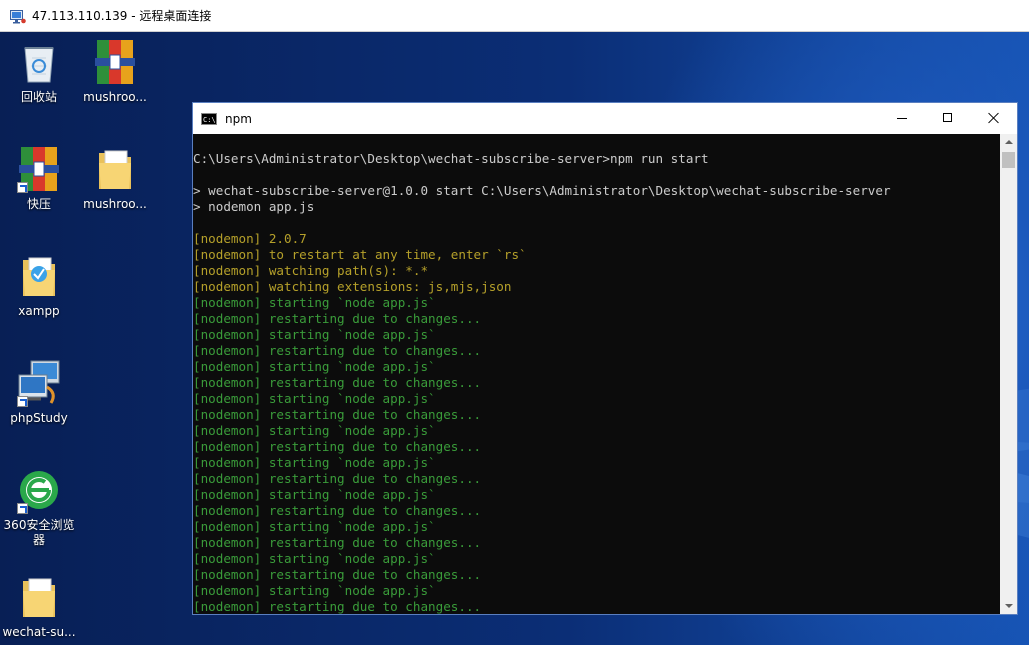 The height and width of the screenshot is (645, 1029). Describe the element at coordinates (39, 311) in the screenshot. I see `desktop-icon-label: xampp` at that location.